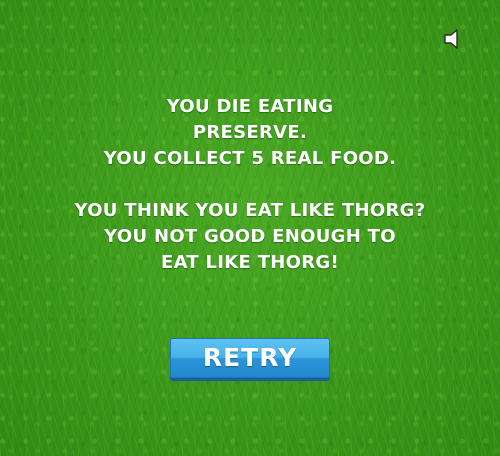 This screenshot has width=500, height=456. Describe the element at coordinates (250, 158) in the screenshot. I see `message-line: YOU COLLECT 5 REAL FOOD.` at that location.